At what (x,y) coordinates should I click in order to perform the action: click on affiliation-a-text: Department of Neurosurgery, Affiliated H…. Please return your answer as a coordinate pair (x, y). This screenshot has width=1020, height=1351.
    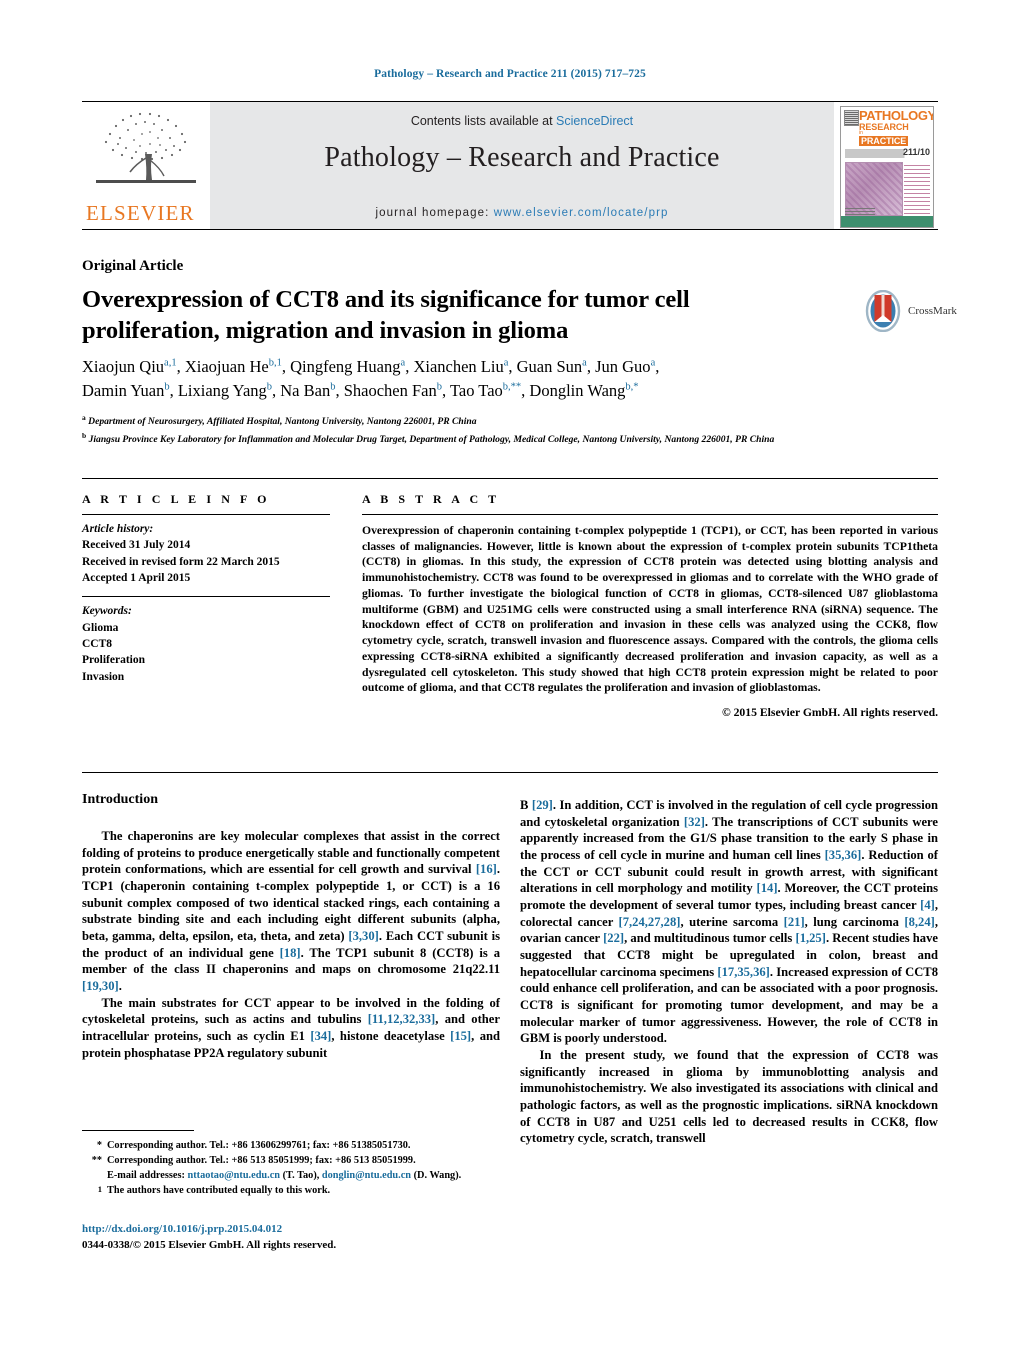
    Looking at the image, I should click on (282, 422).